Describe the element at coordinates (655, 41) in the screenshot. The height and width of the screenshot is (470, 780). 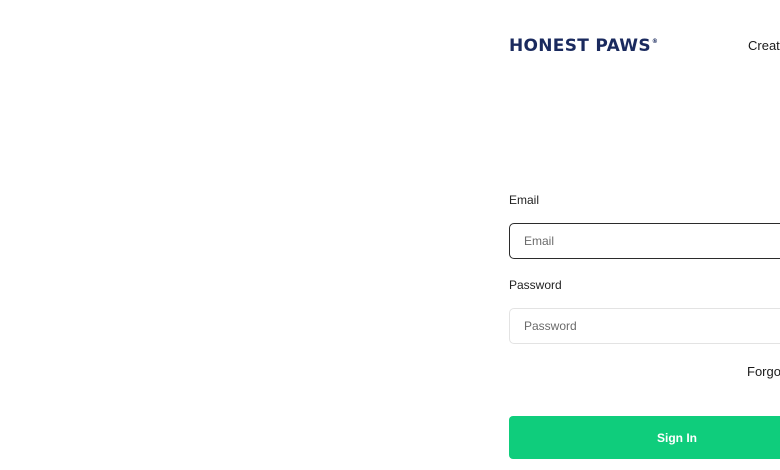
I see `registered-mark: ®` at that location.